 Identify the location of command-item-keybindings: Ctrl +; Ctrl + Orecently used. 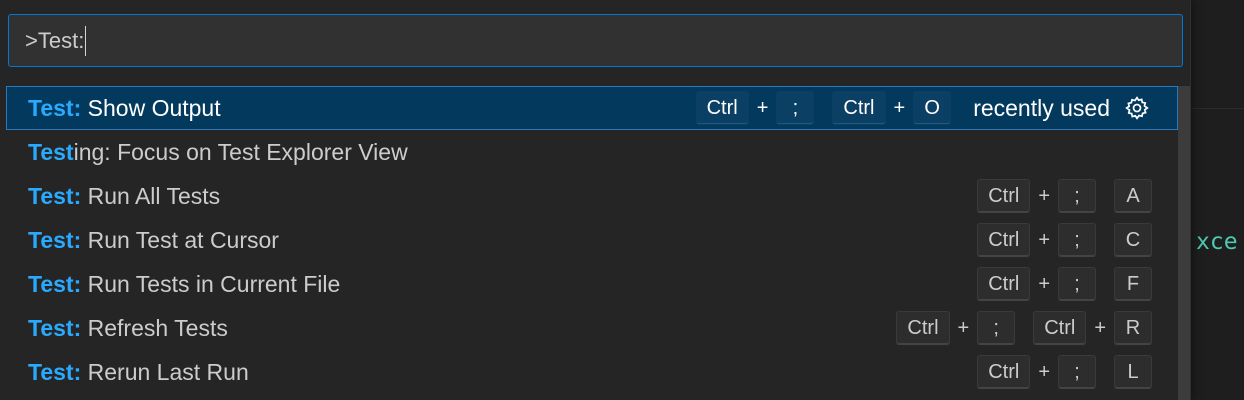
(923, 108).